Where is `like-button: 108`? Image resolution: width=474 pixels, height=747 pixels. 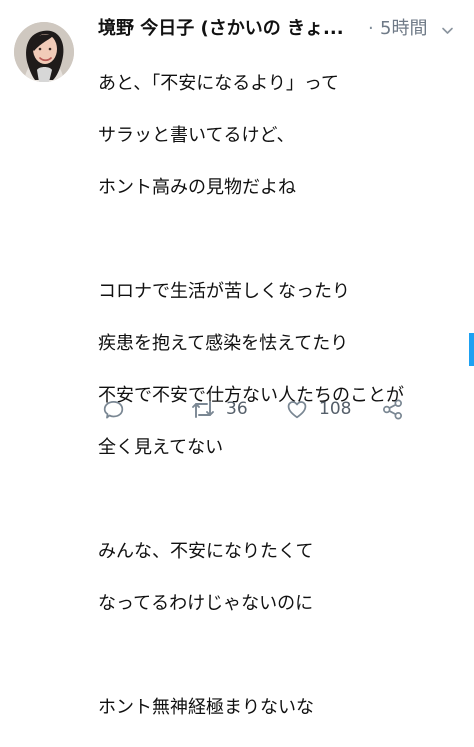
like-button: 108 is located at coordinates (318, 409).